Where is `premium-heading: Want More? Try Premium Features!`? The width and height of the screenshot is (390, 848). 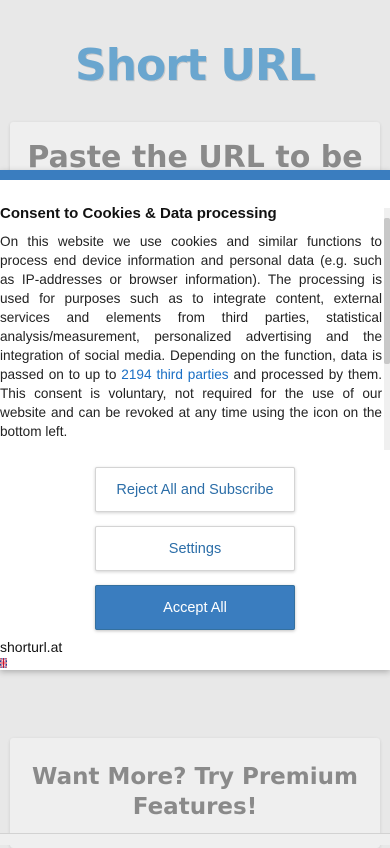 premium-heading: Want More? Try Premium Features! is located at coordinates (195, 792).